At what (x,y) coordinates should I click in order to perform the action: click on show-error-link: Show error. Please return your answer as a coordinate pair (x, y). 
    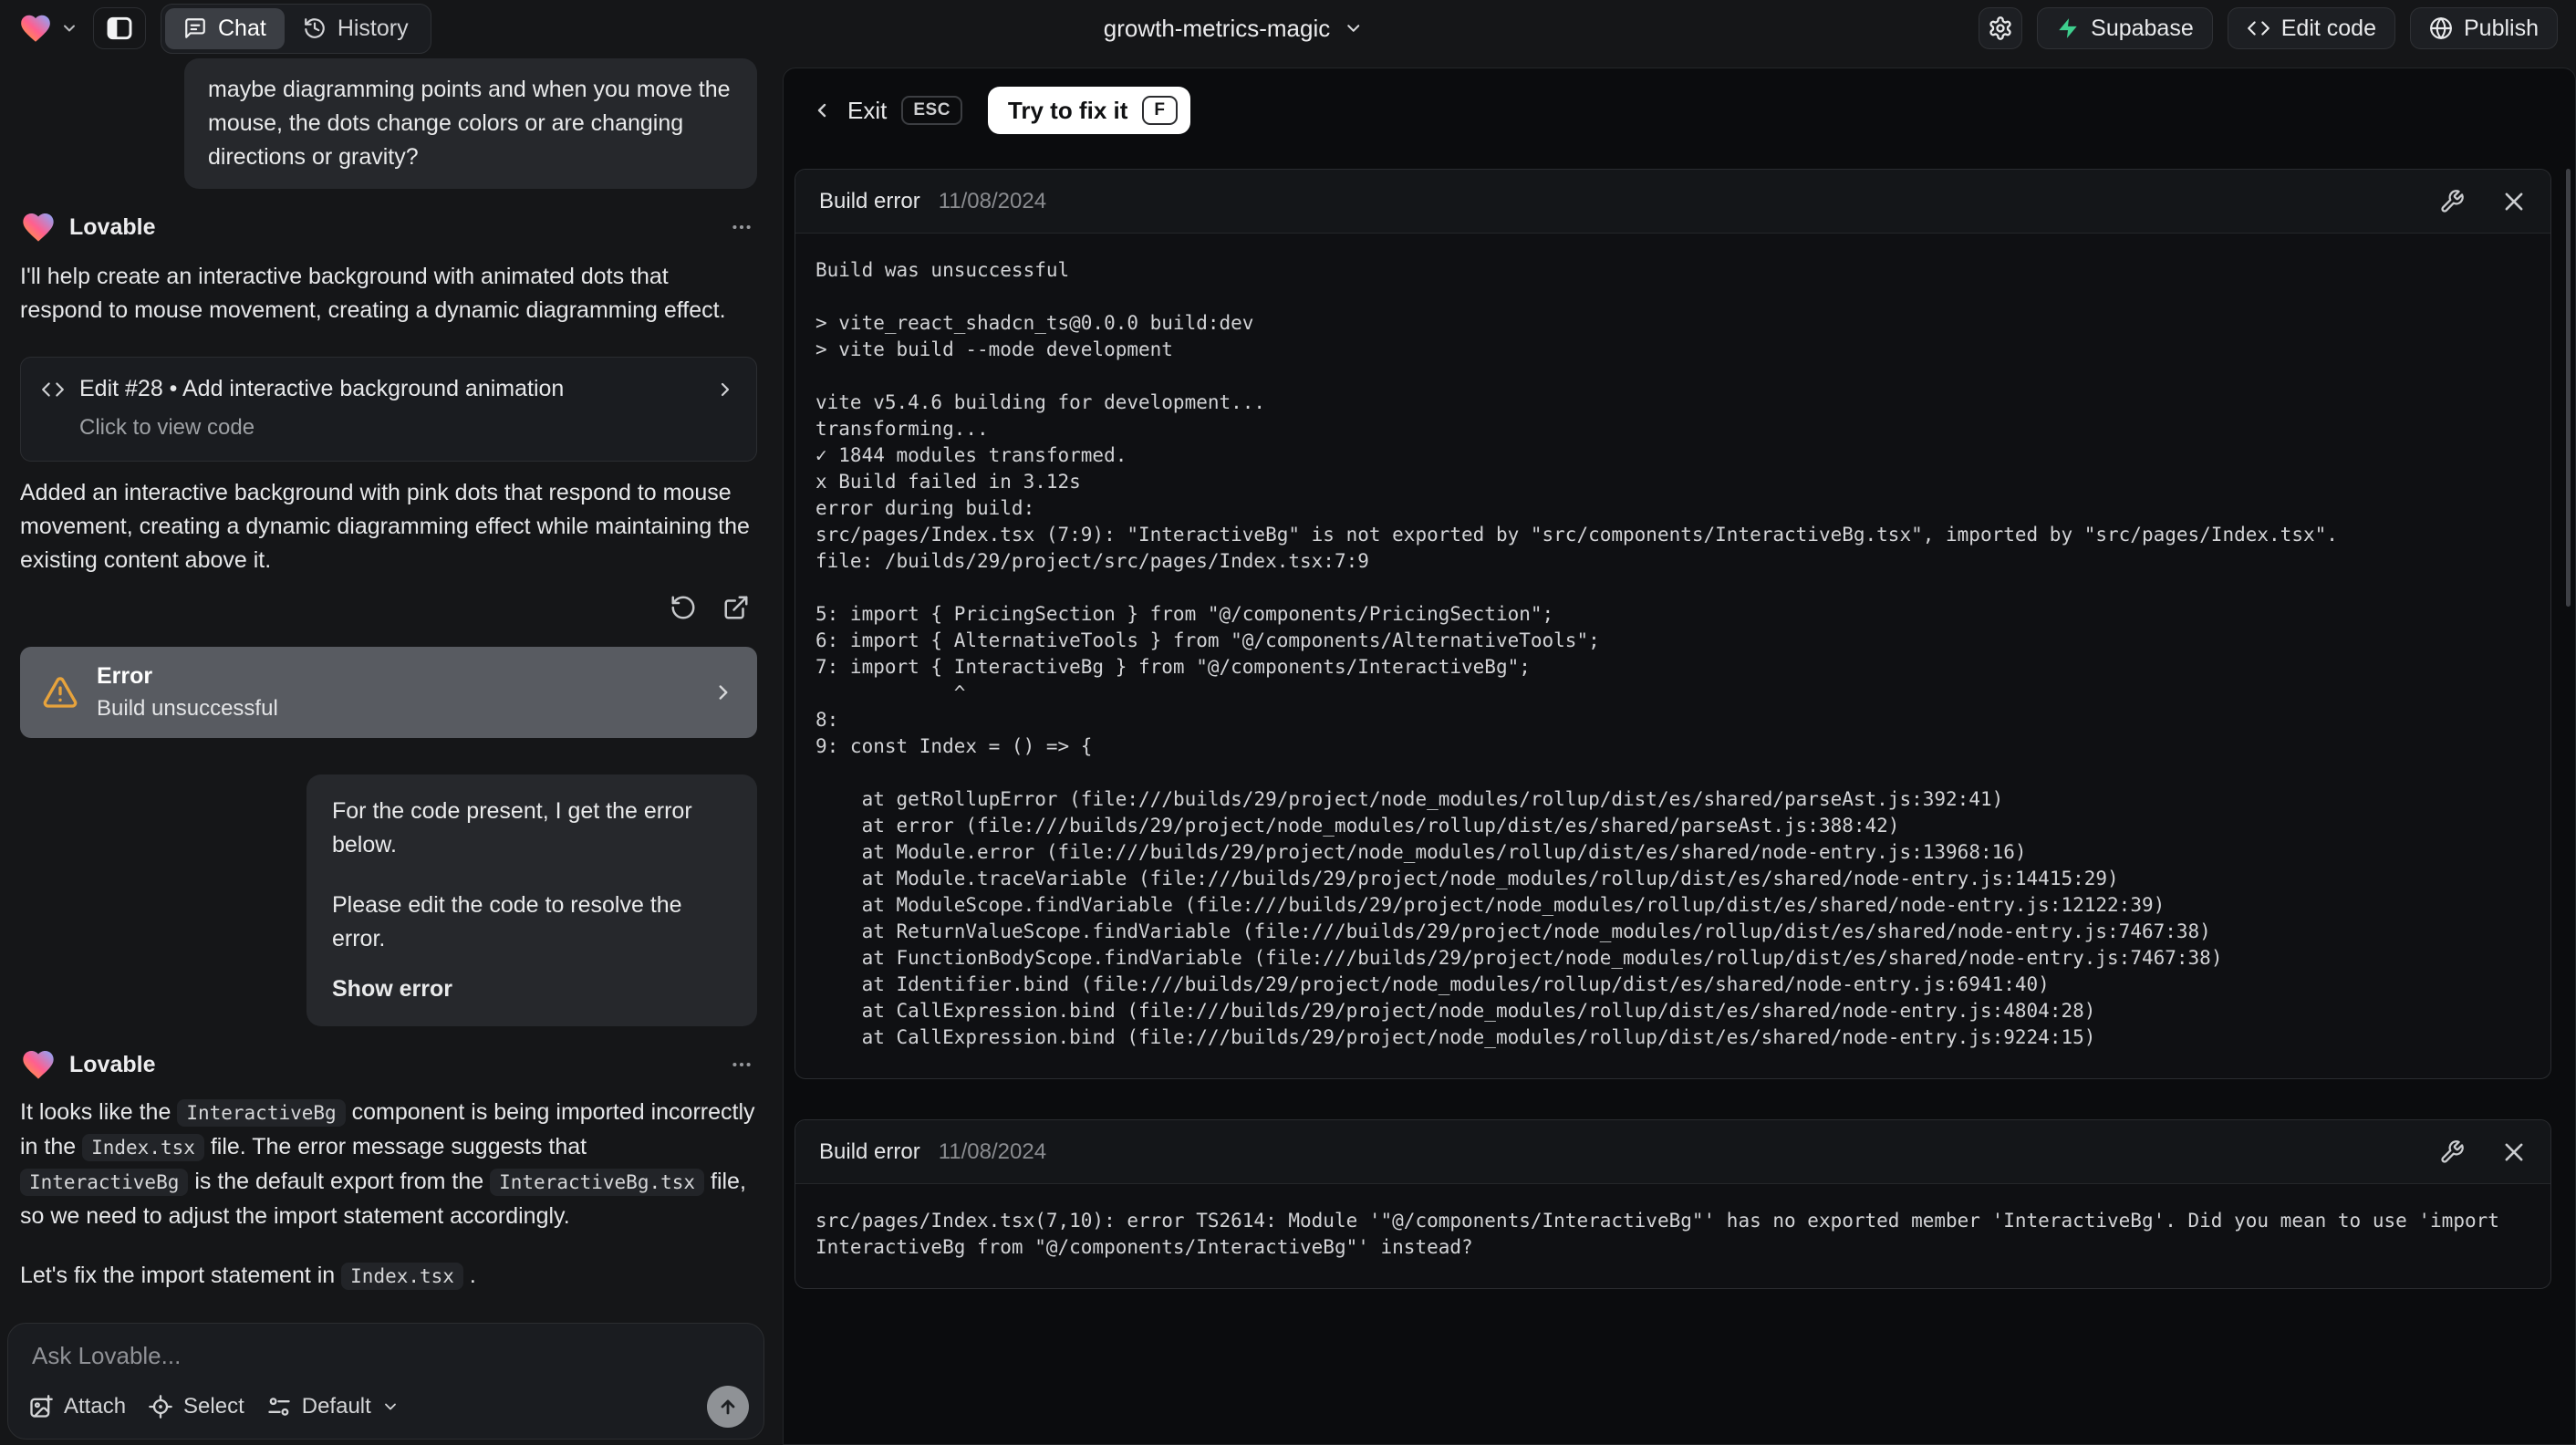
    Looking at the image, I should click on (532, 989).